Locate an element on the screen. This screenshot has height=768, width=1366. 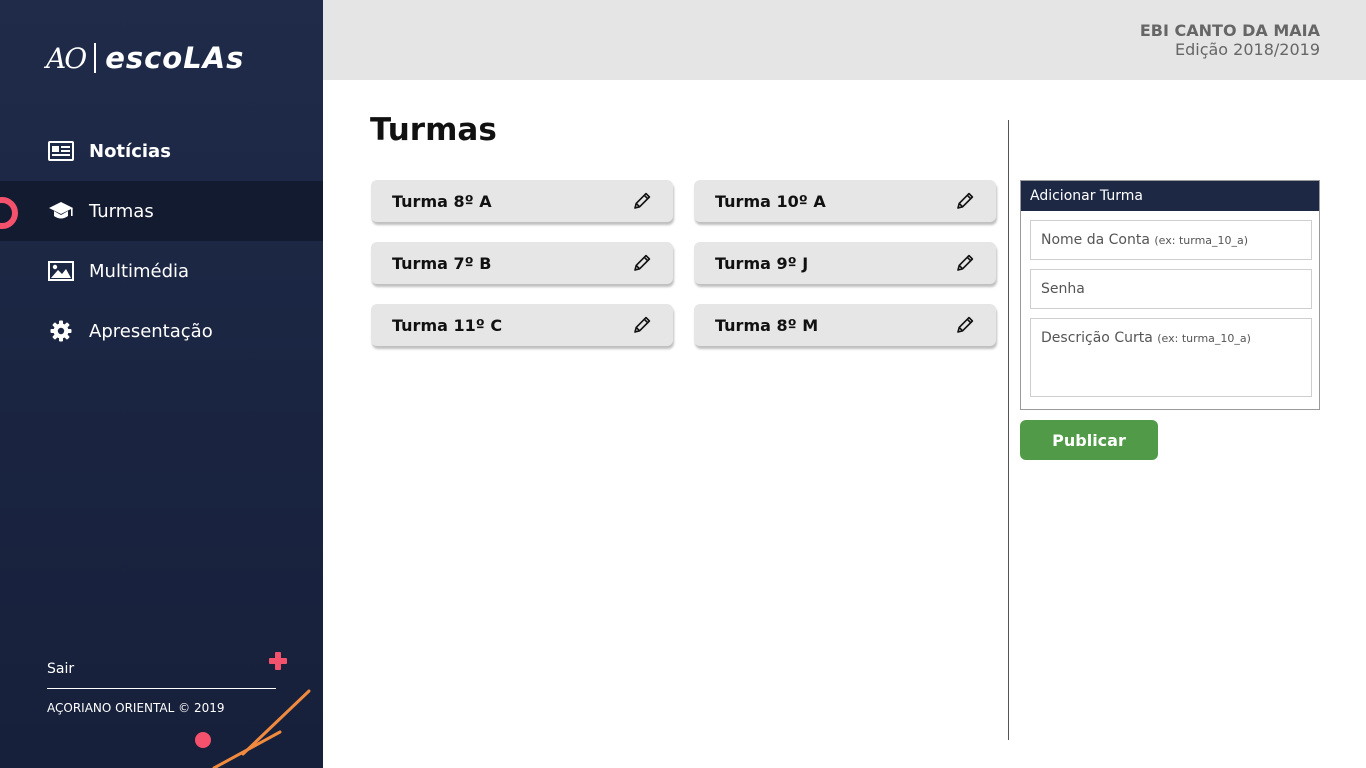
account-name-hint: (ex: turma_10_a) is located at coordinates (1201, 240).